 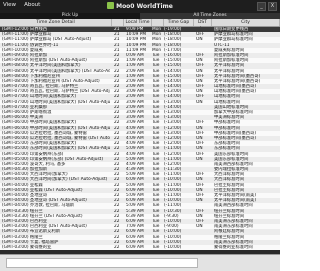 I want to click on column-header-city: City, so click(x=246, y=22).